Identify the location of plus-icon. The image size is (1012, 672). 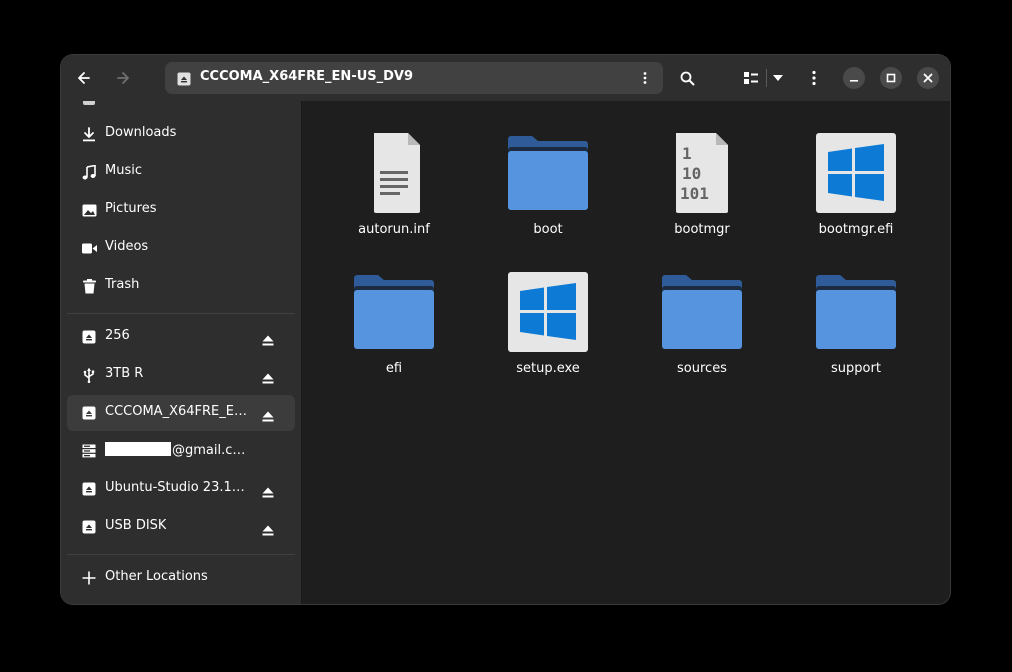
(89, 578).